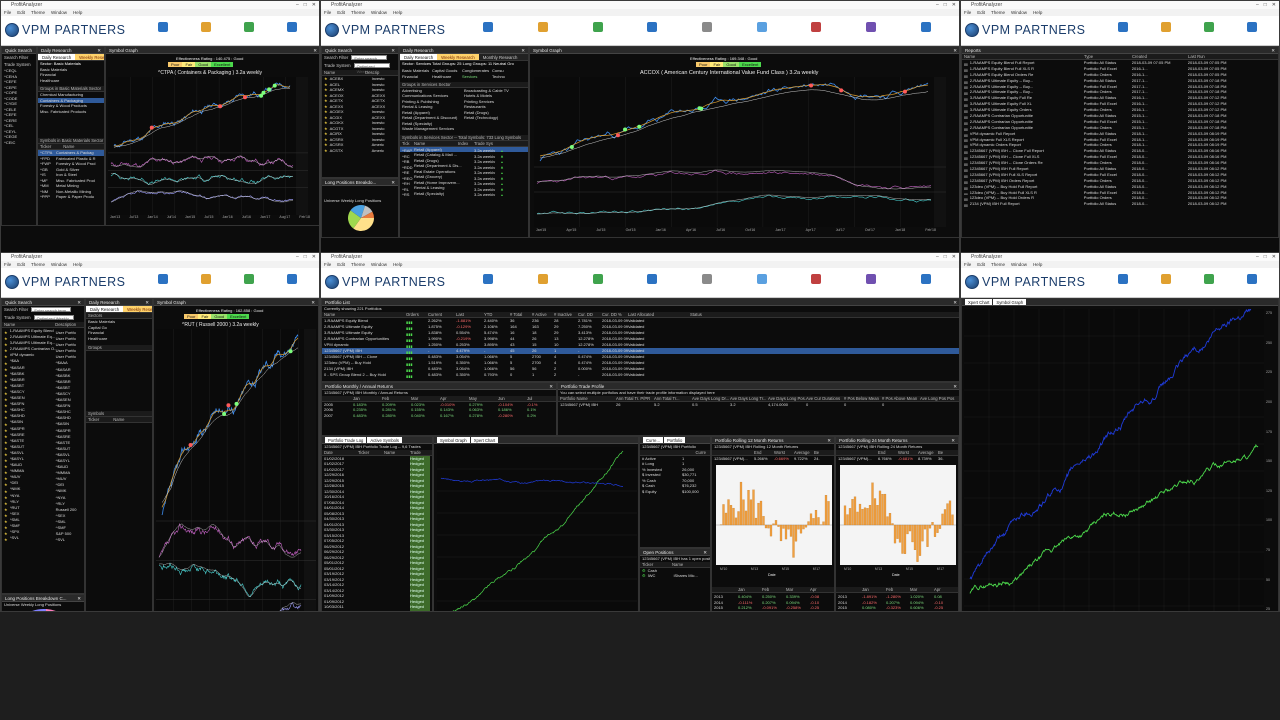  What do you see at coordinates (816, 279) in the screenshot?
I see `database-icon` at bounding box center [816, 279].